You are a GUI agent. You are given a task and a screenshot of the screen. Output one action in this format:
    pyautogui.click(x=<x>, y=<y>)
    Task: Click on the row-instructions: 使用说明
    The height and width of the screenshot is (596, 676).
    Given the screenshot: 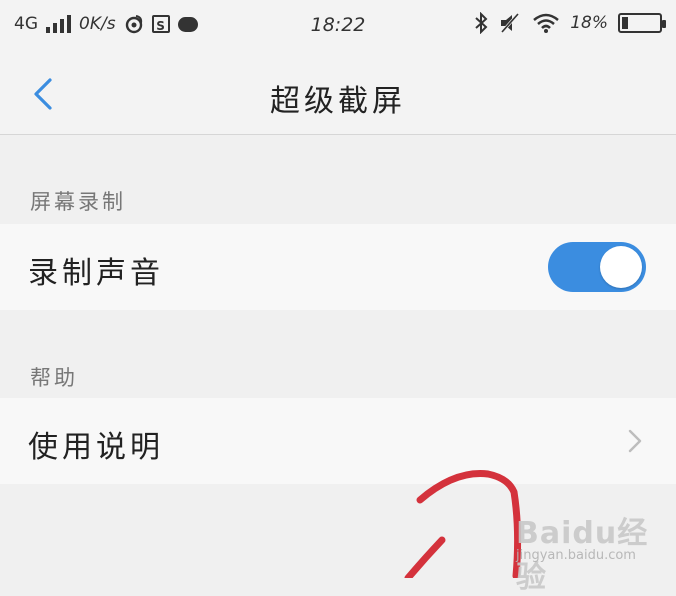 What is the action you would take?
    pyautogui.click(x=338, y=441)
    